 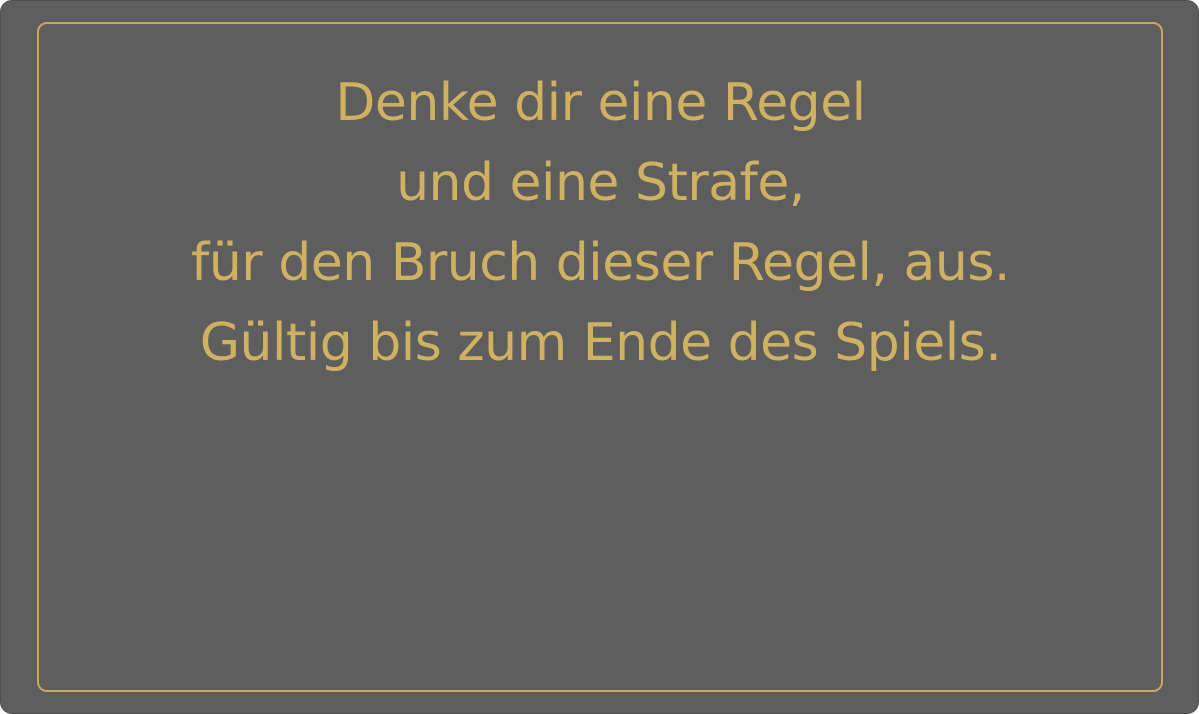 What do you see at coordinates (600, 263) in the screenshot?
I see `card-text-line-3: für den Bruch dieser Regel, aus.` at bounding box center [600, 263].